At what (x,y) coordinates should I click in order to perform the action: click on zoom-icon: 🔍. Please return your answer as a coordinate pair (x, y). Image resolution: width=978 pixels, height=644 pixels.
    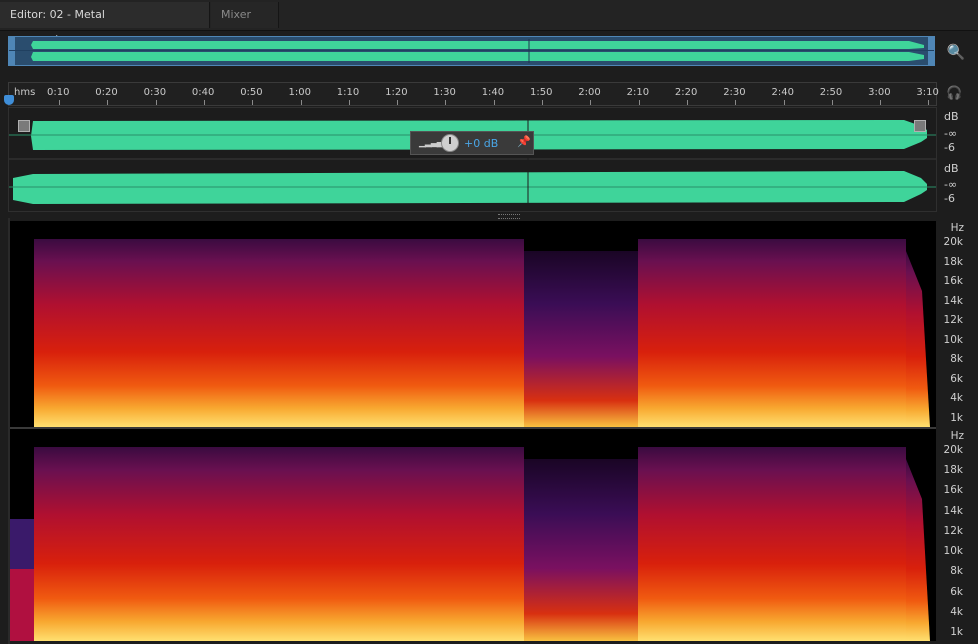
    Looking at the image, I should click on (956, 52).